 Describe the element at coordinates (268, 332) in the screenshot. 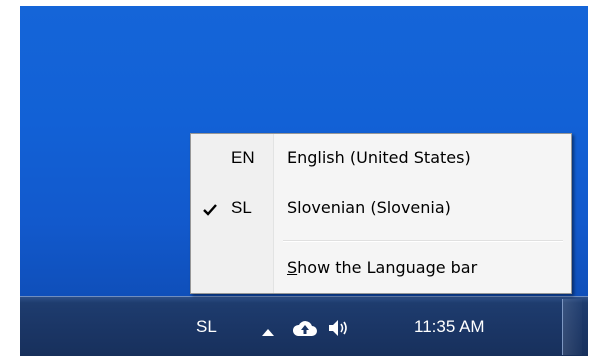

I see `show-hidden-icons-arrow-icon` at that location.